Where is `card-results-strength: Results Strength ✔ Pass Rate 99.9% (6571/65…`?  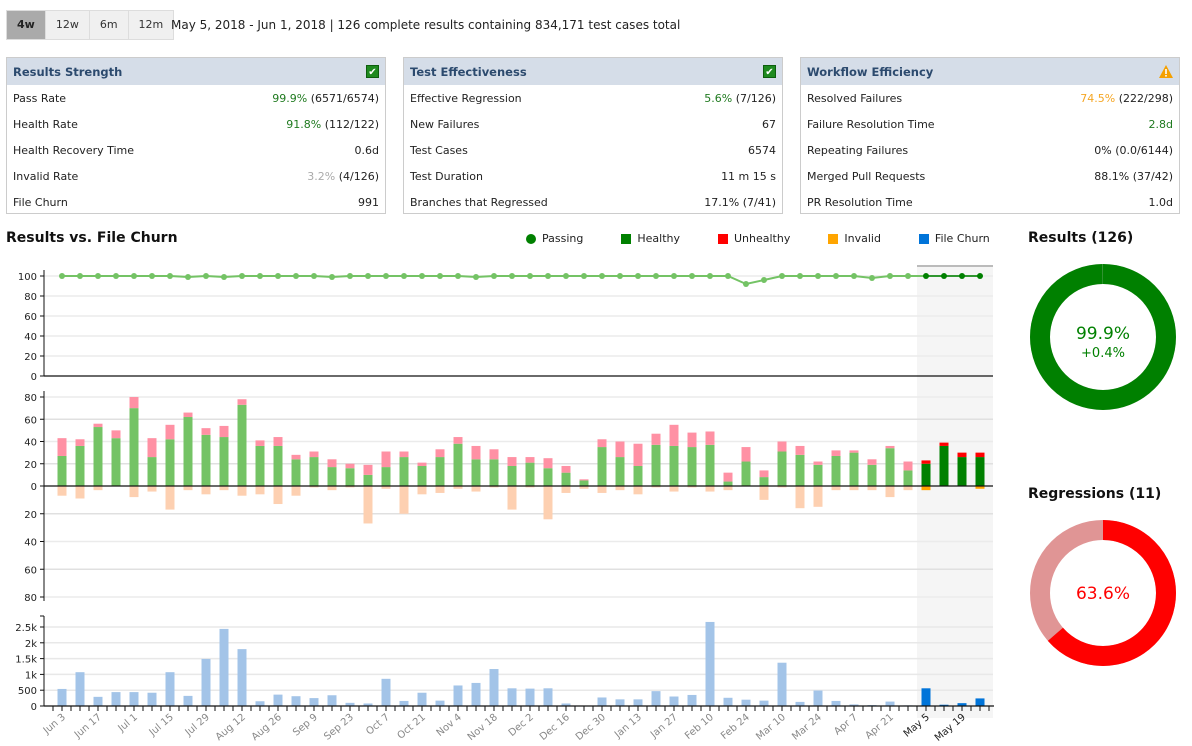 card-results-strength: Results Strength ✔ Pass Rate 99.9% (6571/65… is located at coordinates (196, 135).